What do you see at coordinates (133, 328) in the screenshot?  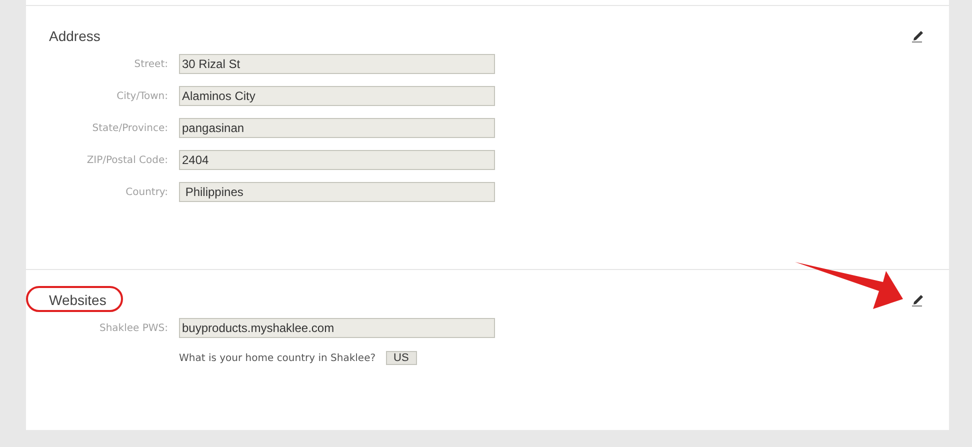 I see `field-label: Shaklee PWS:` at bounding box center [133, 328].